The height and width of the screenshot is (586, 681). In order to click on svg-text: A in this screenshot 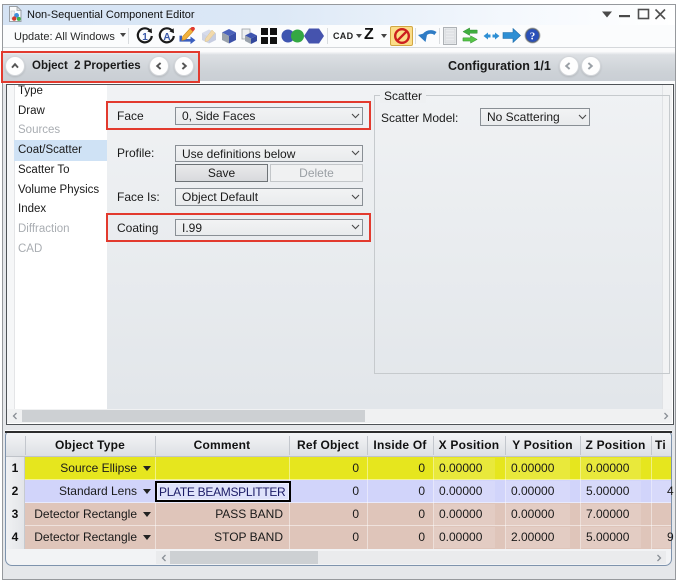, I will do `click(166, 37)`.